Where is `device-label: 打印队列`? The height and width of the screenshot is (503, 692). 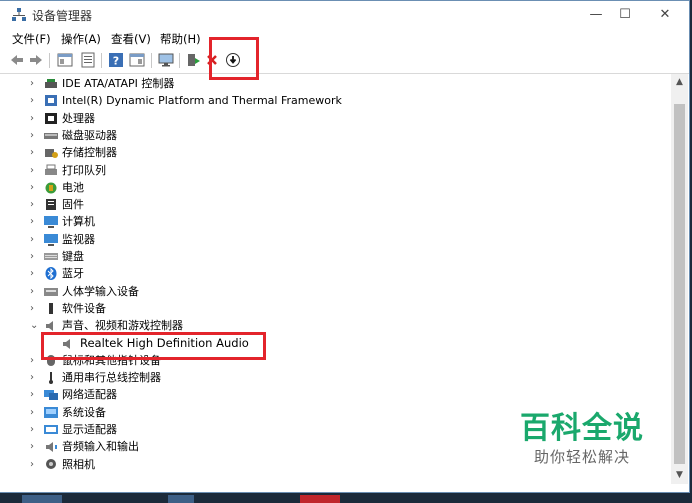 device-label: 打印队列 is located at coordinates (84, 170).